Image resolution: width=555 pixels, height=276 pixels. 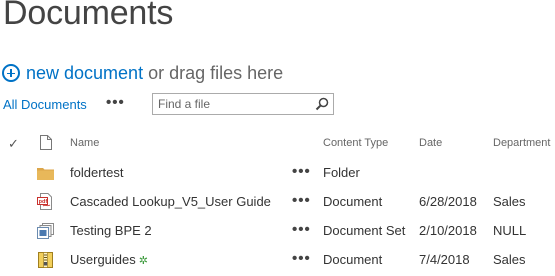 I want to click on search-box, so click(x=243, y=104).